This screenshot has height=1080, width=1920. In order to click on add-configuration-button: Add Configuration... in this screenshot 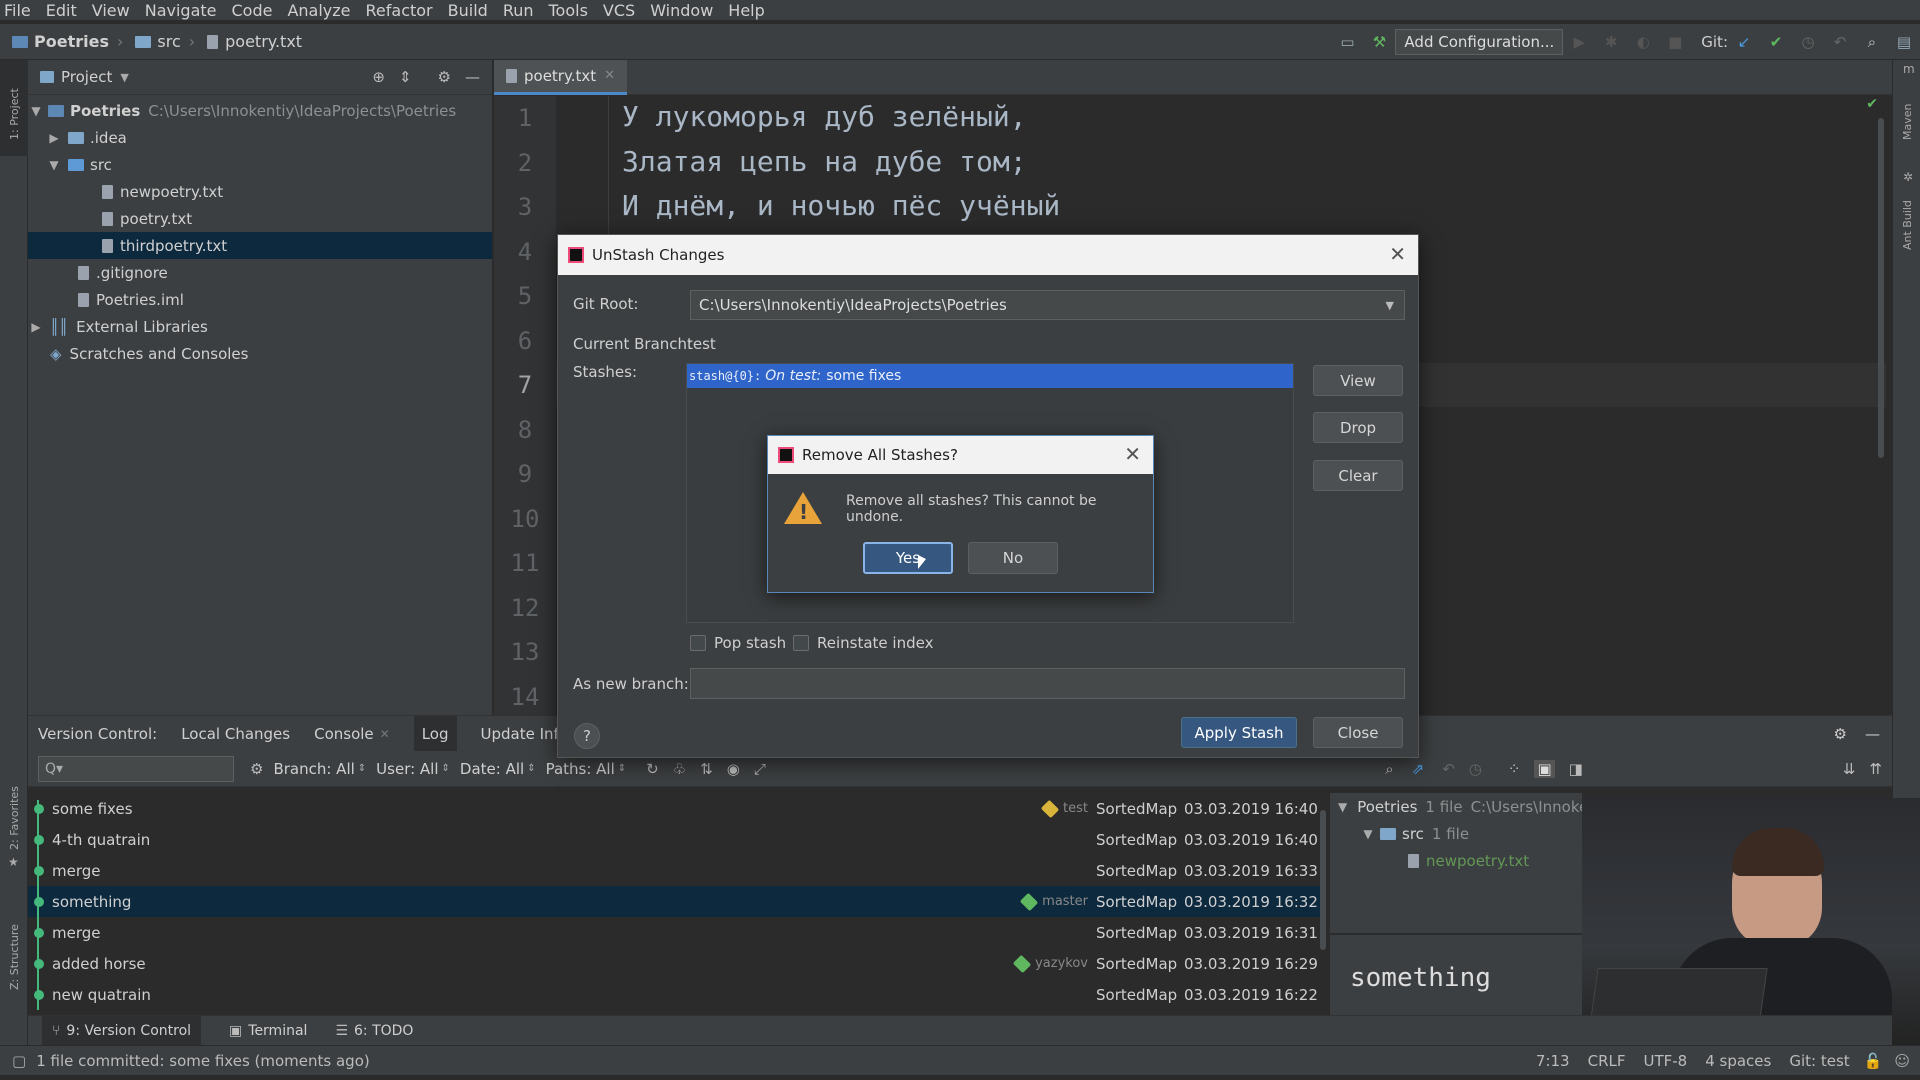, I will do `click(1479, 41)`.